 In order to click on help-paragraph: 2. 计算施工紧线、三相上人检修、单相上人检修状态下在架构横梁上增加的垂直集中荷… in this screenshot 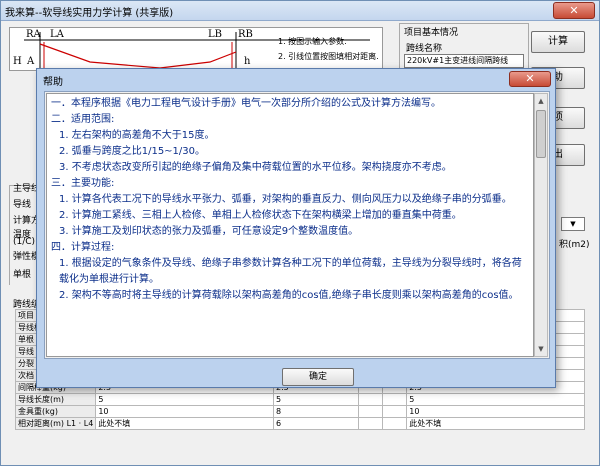, I will do `click(260, 215)`.